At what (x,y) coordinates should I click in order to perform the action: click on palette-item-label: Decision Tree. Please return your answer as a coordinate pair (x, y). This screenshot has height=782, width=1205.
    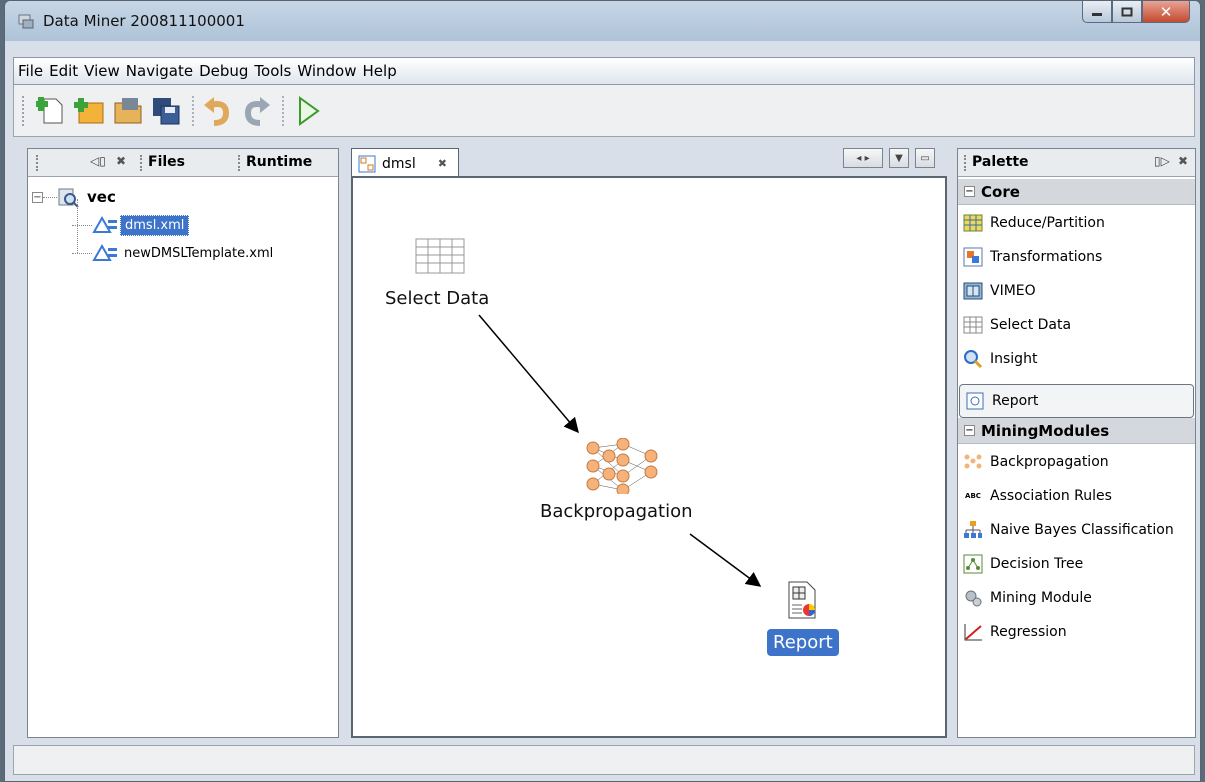
    Looking at the image, I should click on (1037, 564).